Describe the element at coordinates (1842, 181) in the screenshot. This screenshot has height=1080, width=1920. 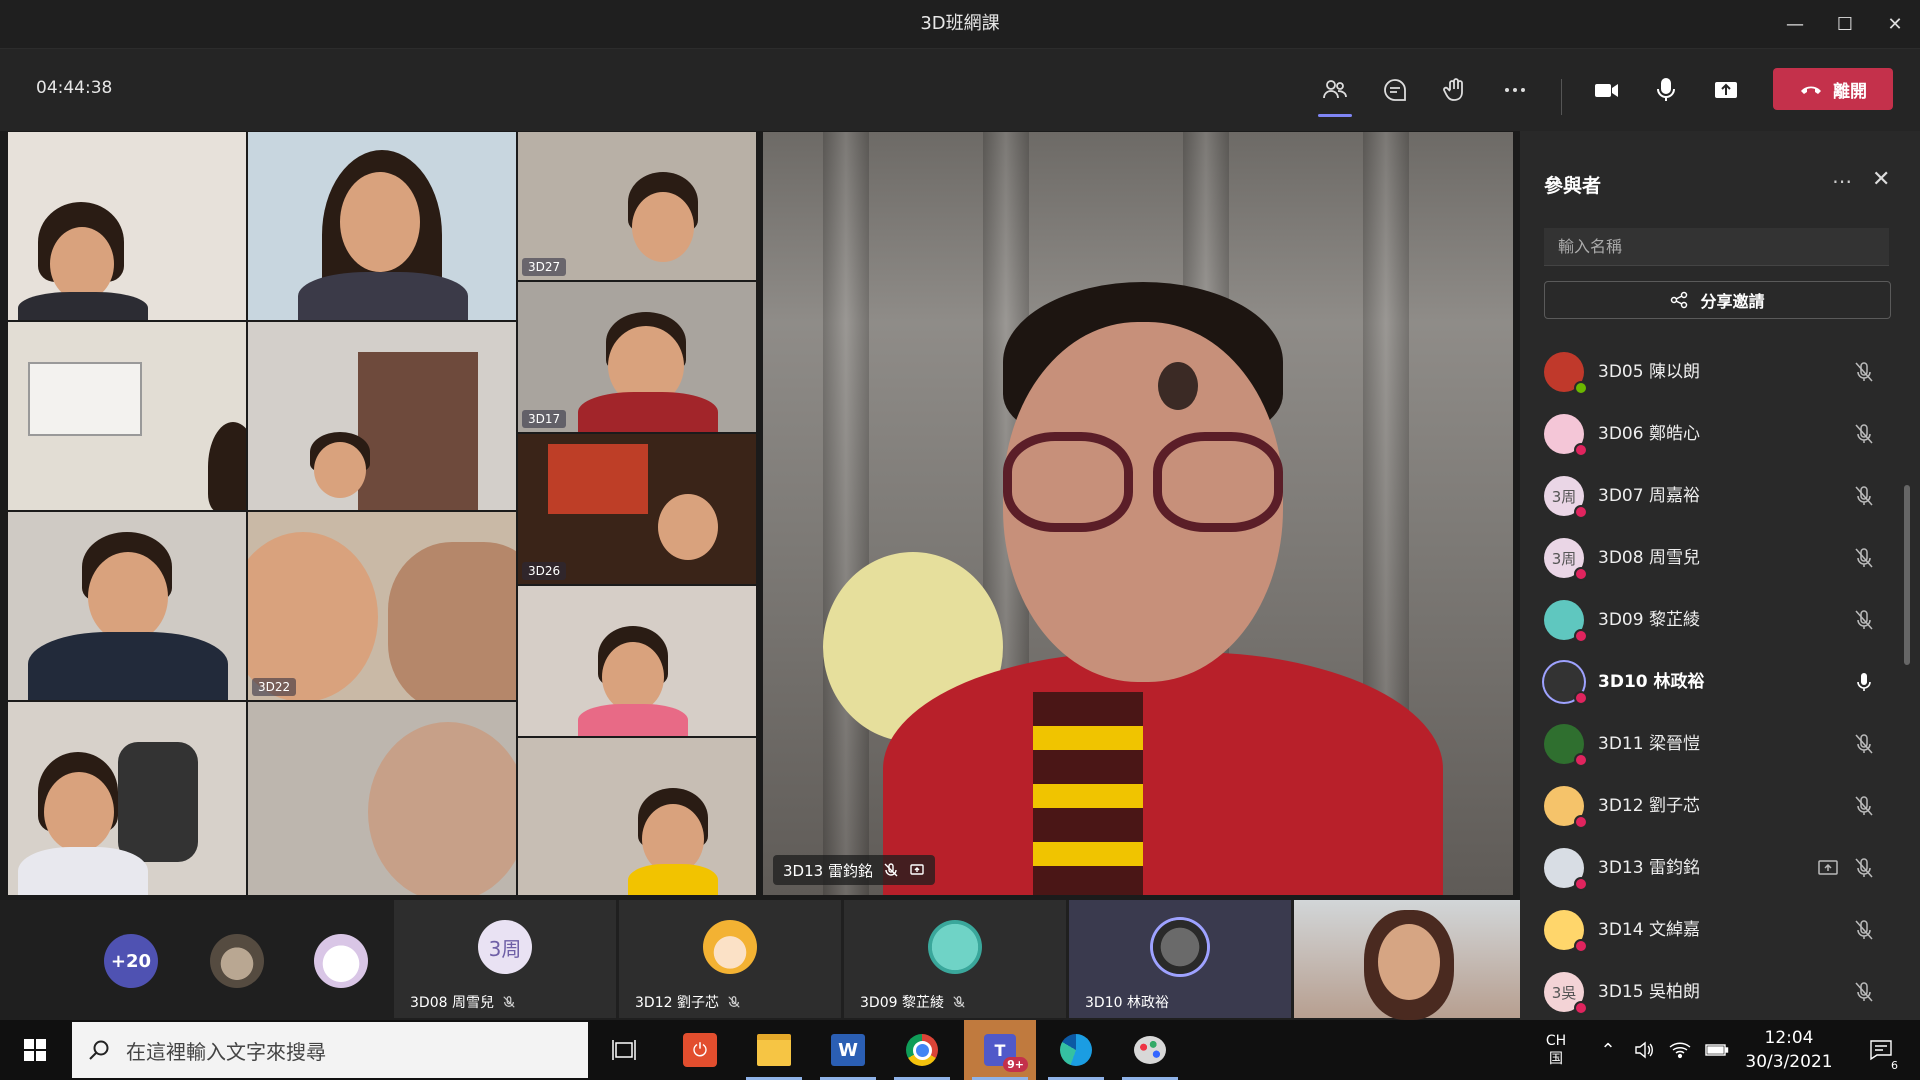
I see `panel-more-button: ⋯` at that location.